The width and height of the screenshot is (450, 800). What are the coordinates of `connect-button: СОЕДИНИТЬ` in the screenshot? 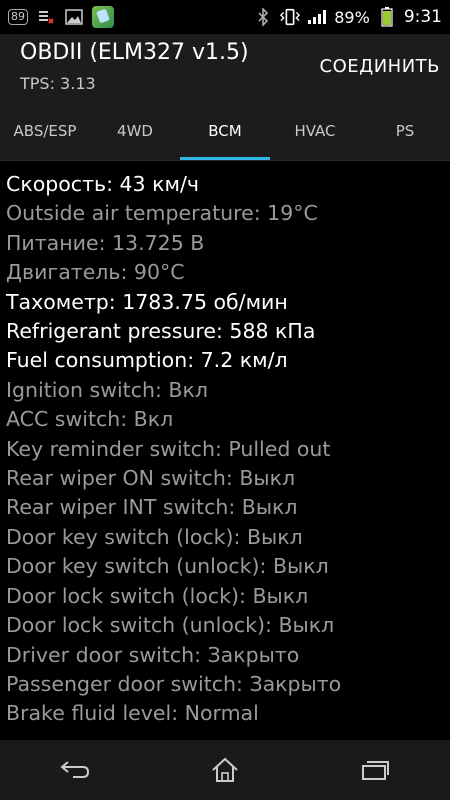 It's located at (380, 66).